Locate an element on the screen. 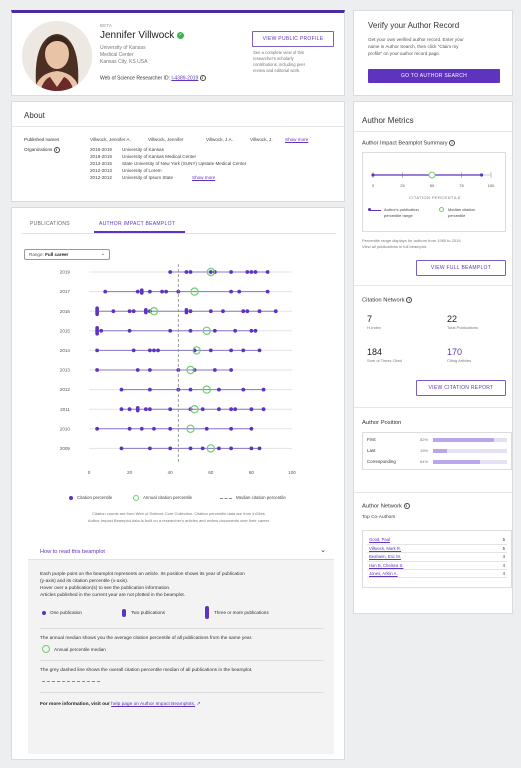 This screenshot has height=768, width=521. tab-publications: PUBLICATIONS is located at coordinates (50, 224).